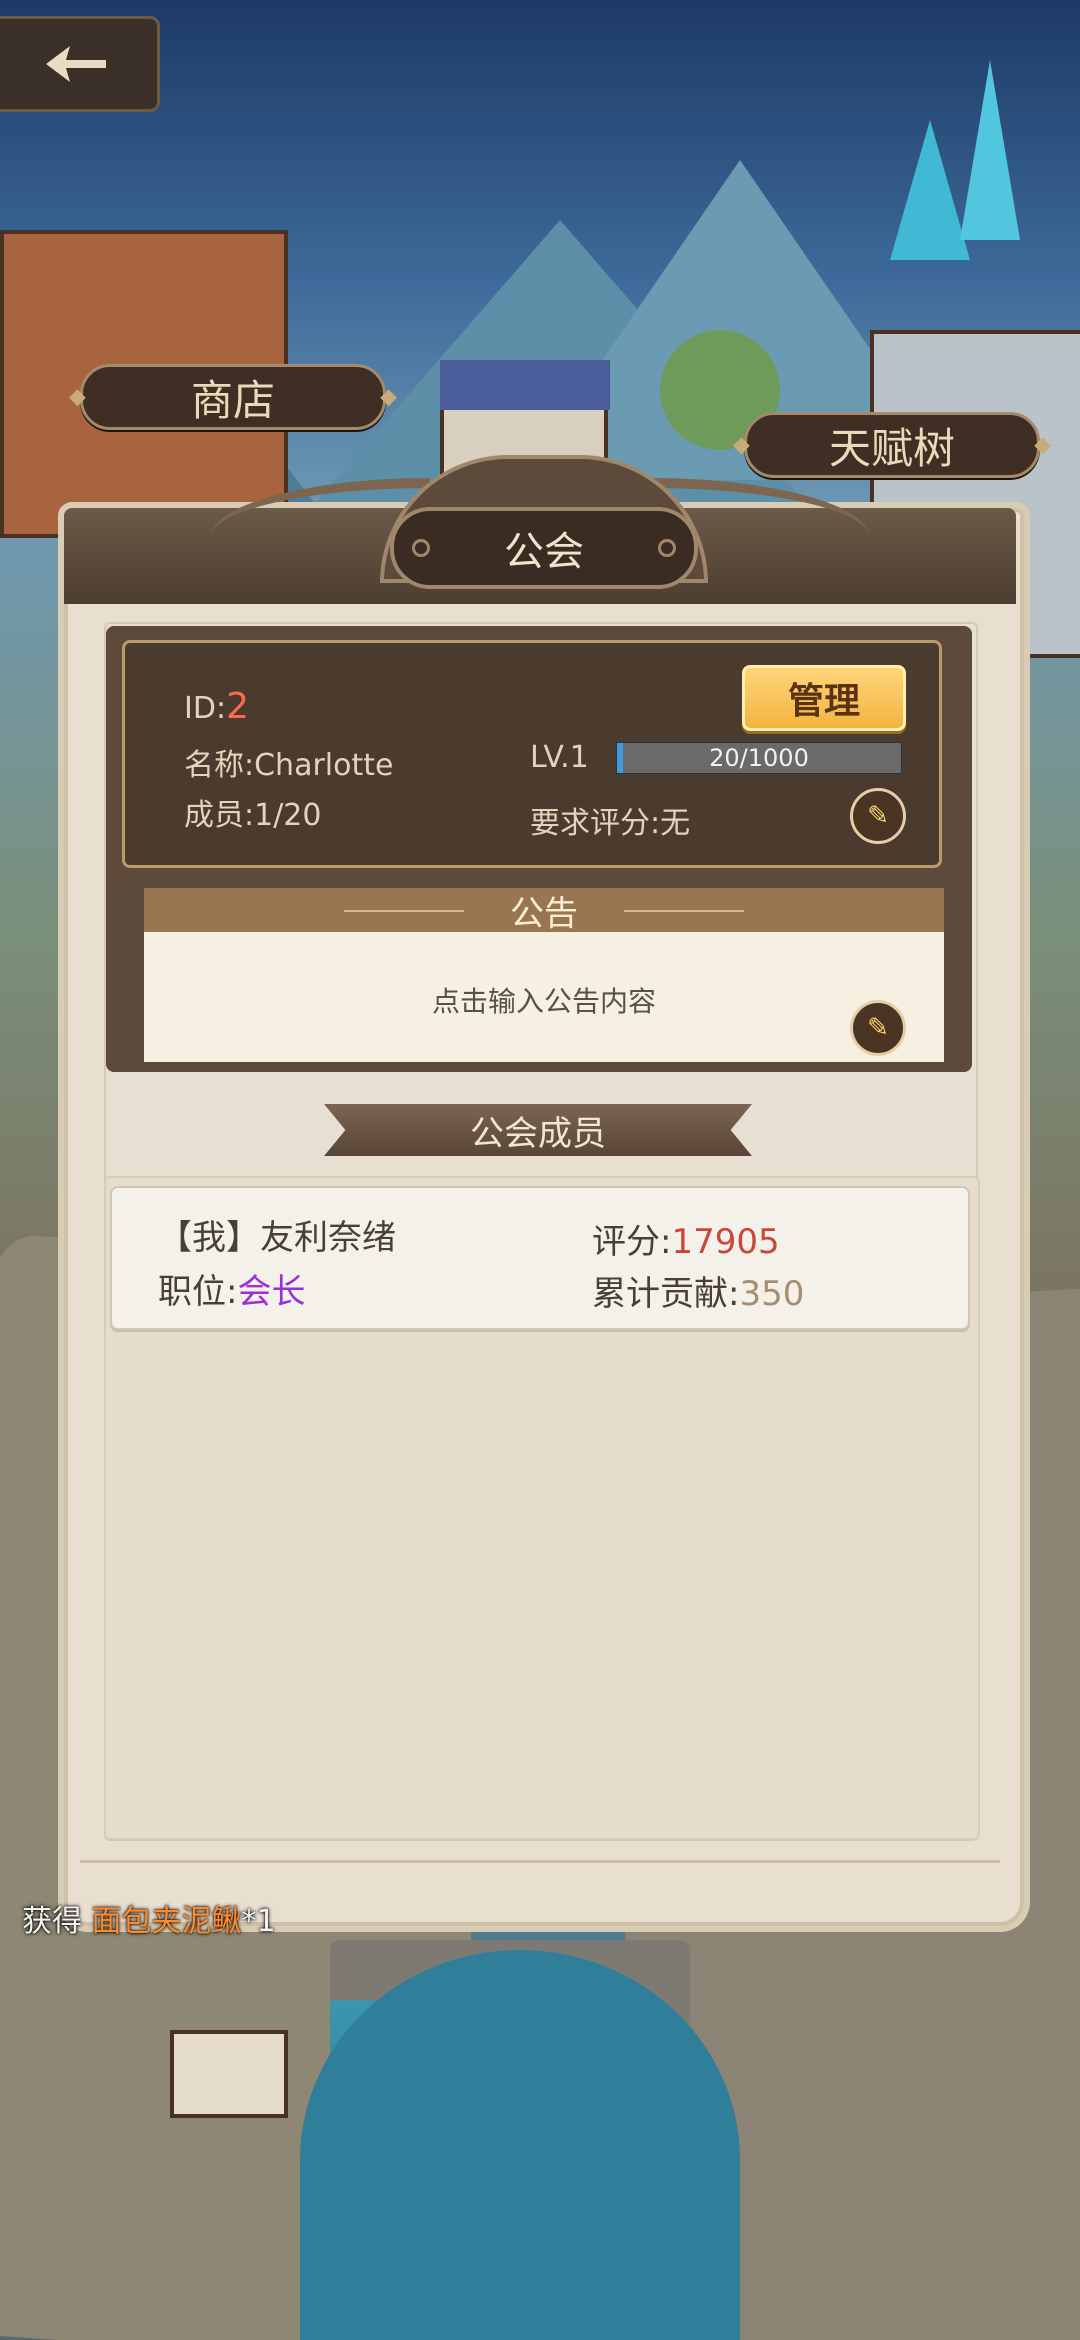  I want to click on member-position: 职位:会长, so click(231, 1288).